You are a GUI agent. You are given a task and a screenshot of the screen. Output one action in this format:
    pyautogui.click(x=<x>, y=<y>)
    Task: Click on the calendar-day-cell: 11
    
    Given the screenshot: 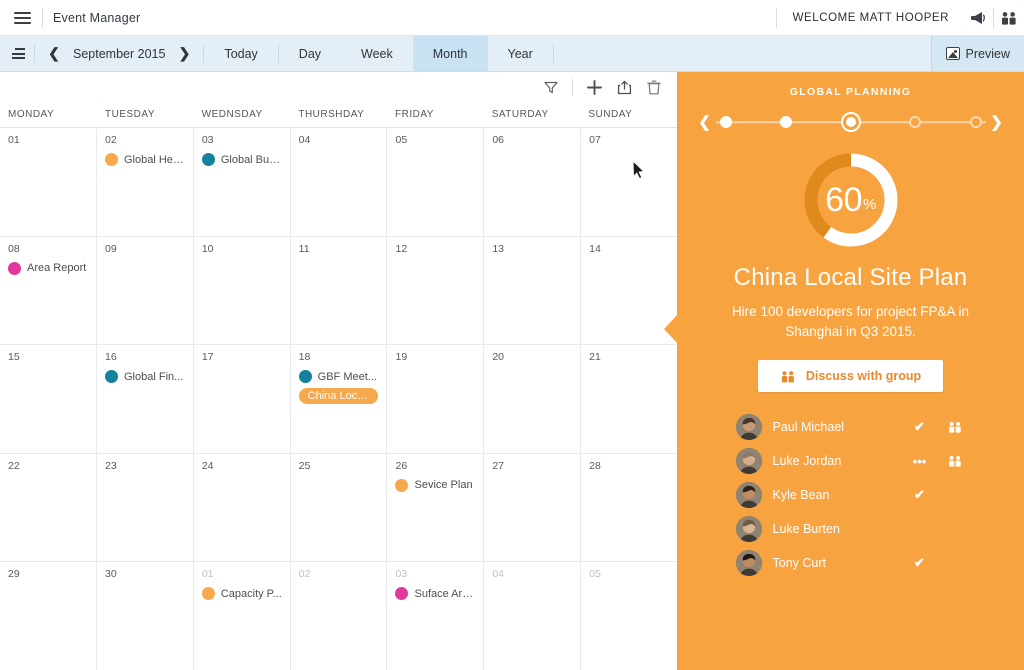 What is the action you would take?
    pyautogui.click(x=339, y=290)
    